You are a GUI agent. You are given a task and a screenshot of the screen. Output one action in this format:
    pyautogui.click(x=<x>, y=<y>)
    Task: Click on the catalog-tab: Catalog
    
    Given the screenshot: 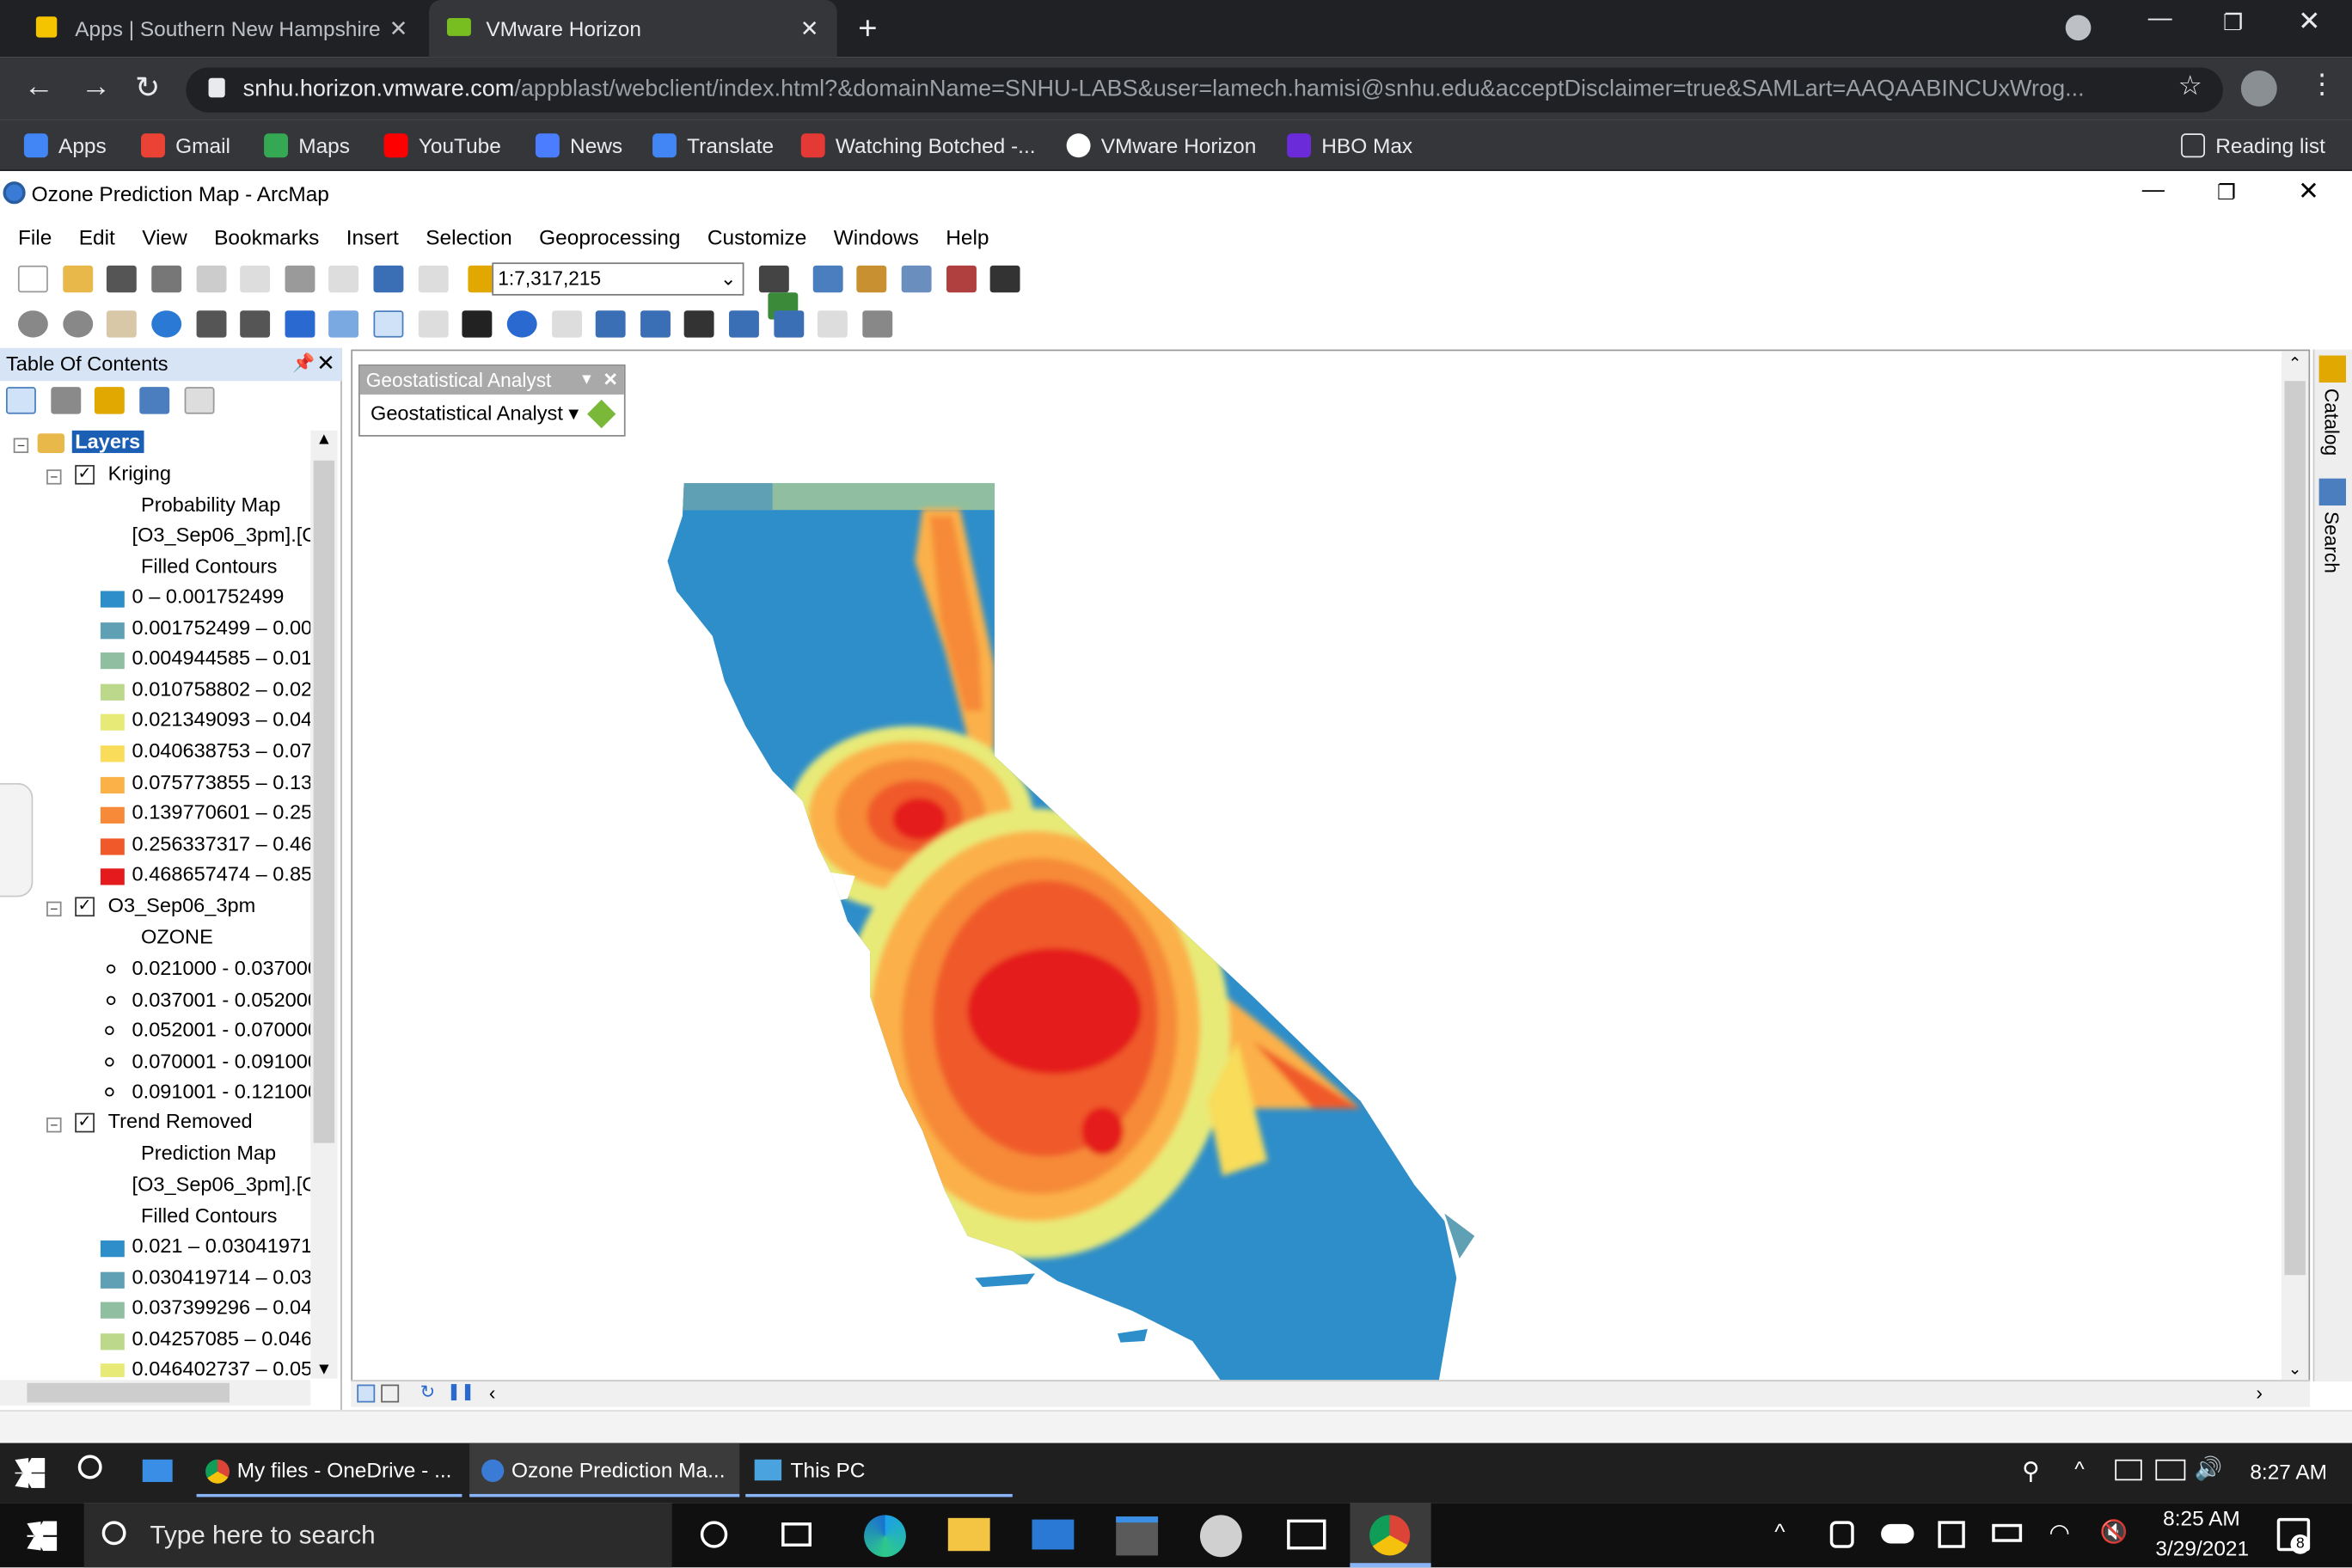 What is the action you would take?
    pyautogui.click(x=2331, y=422)
    